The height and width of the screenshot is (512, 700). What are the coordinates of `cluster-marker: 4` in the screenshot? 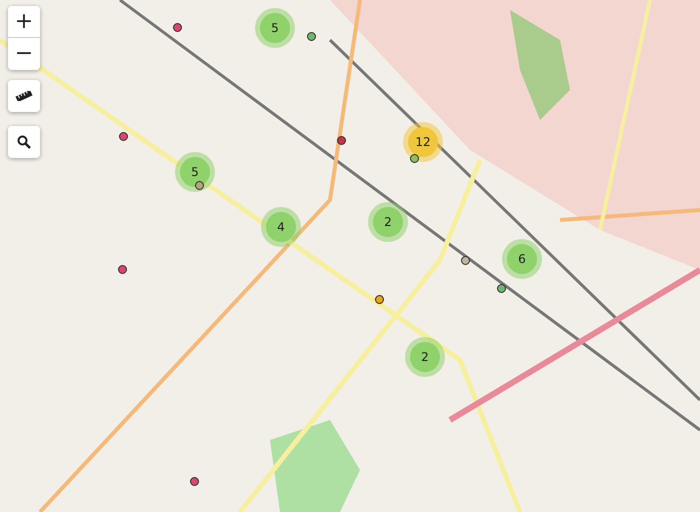 It's located at (281, 227).